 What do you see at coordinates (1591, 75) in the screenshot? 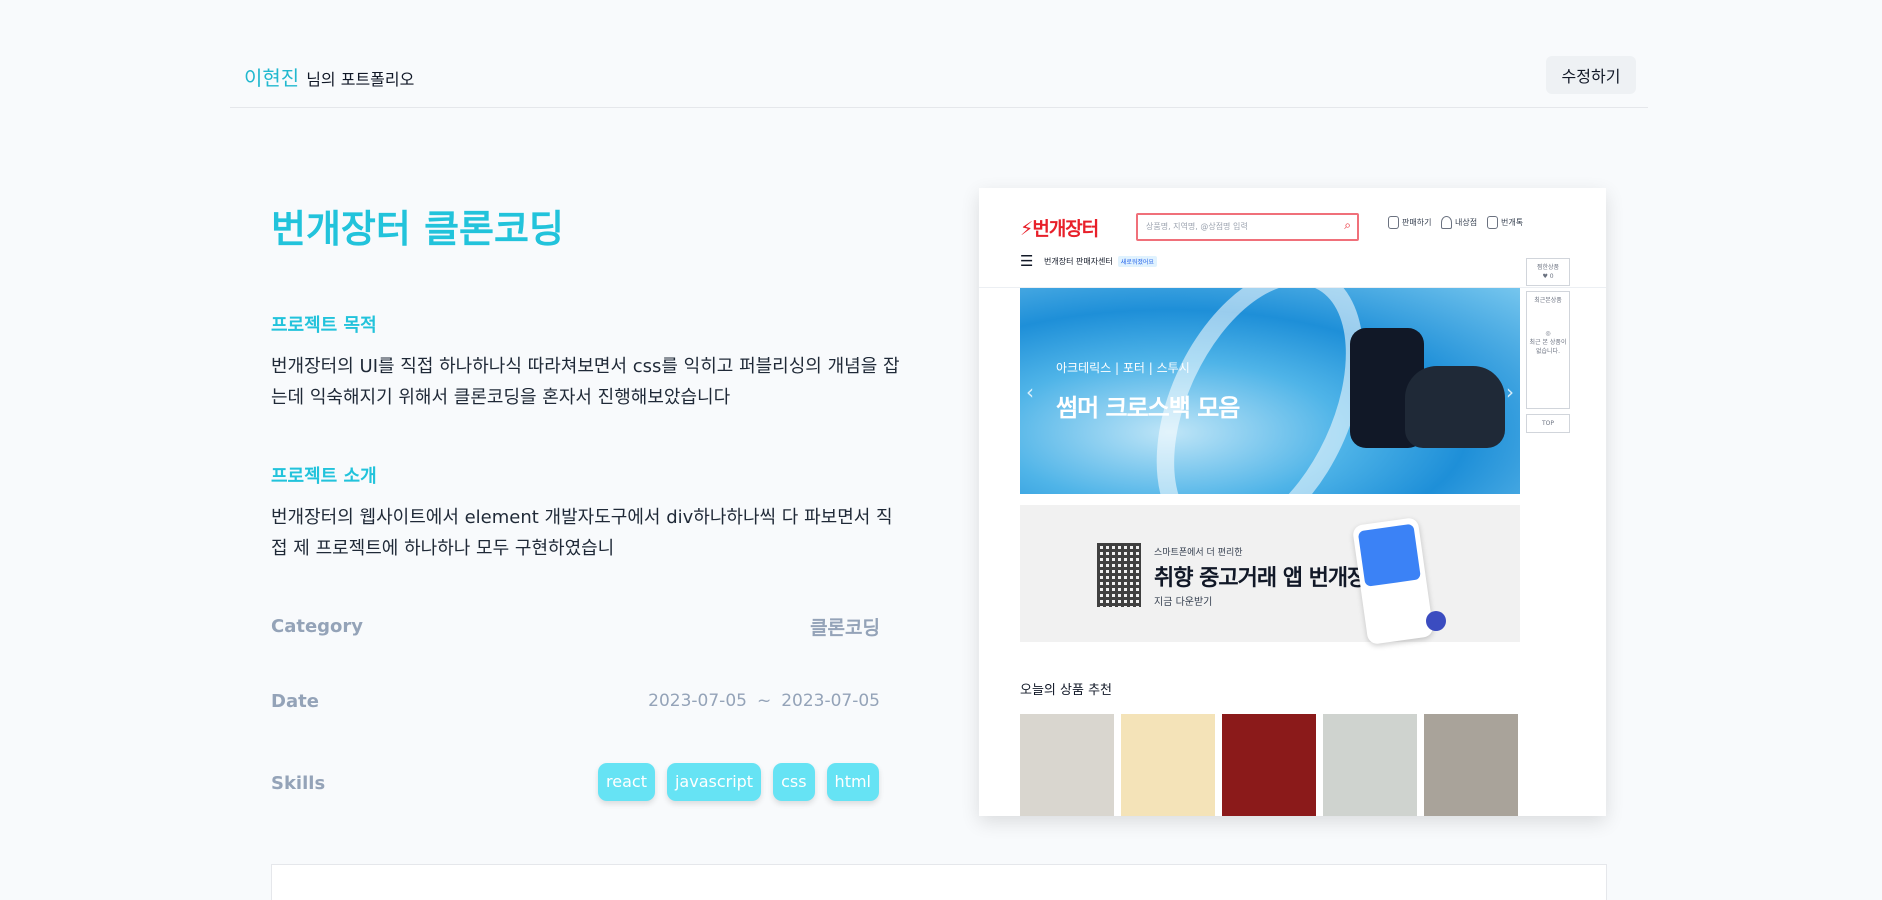
I see `edit-button: 수정하기` at bounding box center [1591, 75].